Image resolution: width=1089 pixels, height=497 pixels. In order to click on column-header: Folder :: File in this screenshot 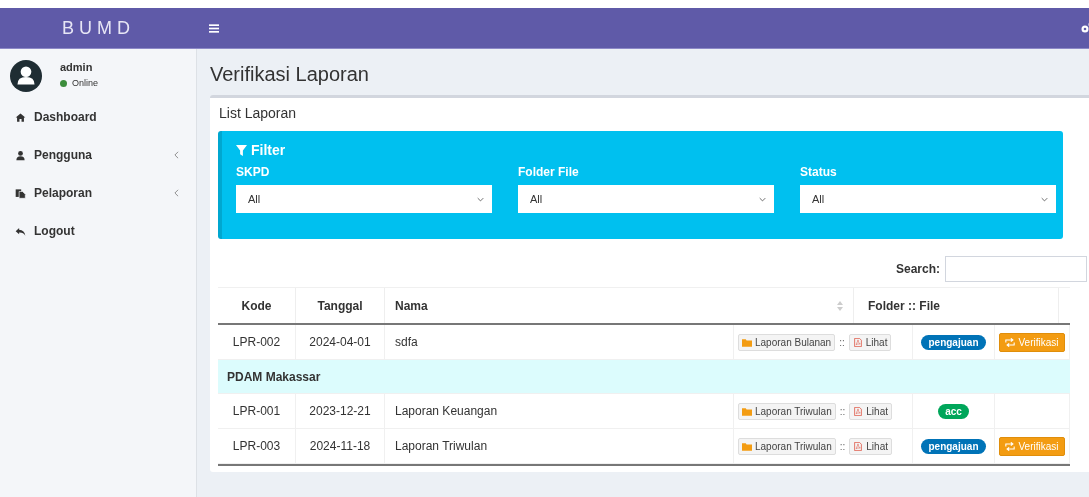, I will do `click(956, 305)`.